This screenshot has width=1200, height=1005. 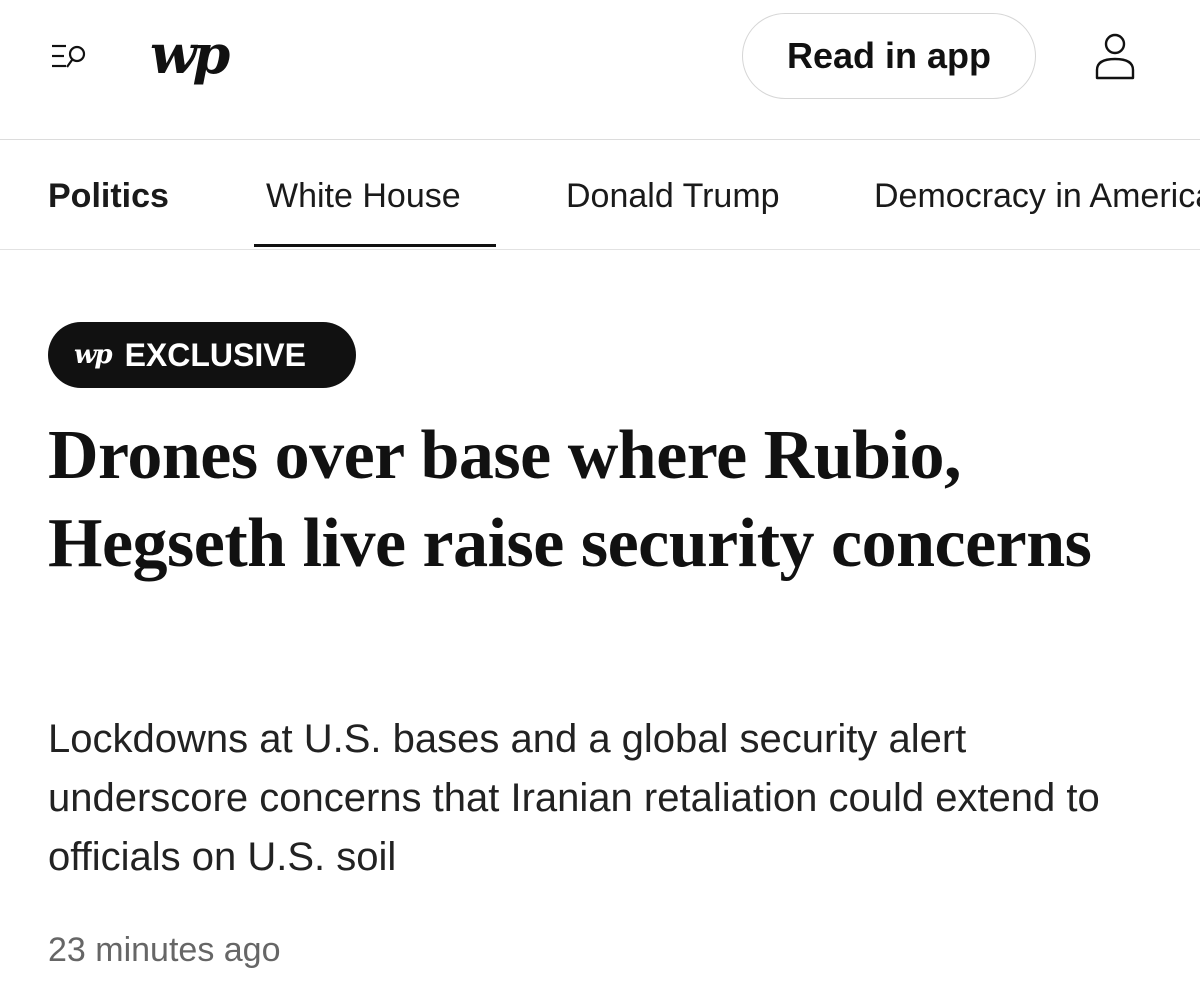 I want to click on nav-item-white-house: White House, so click(x=363, y=196).